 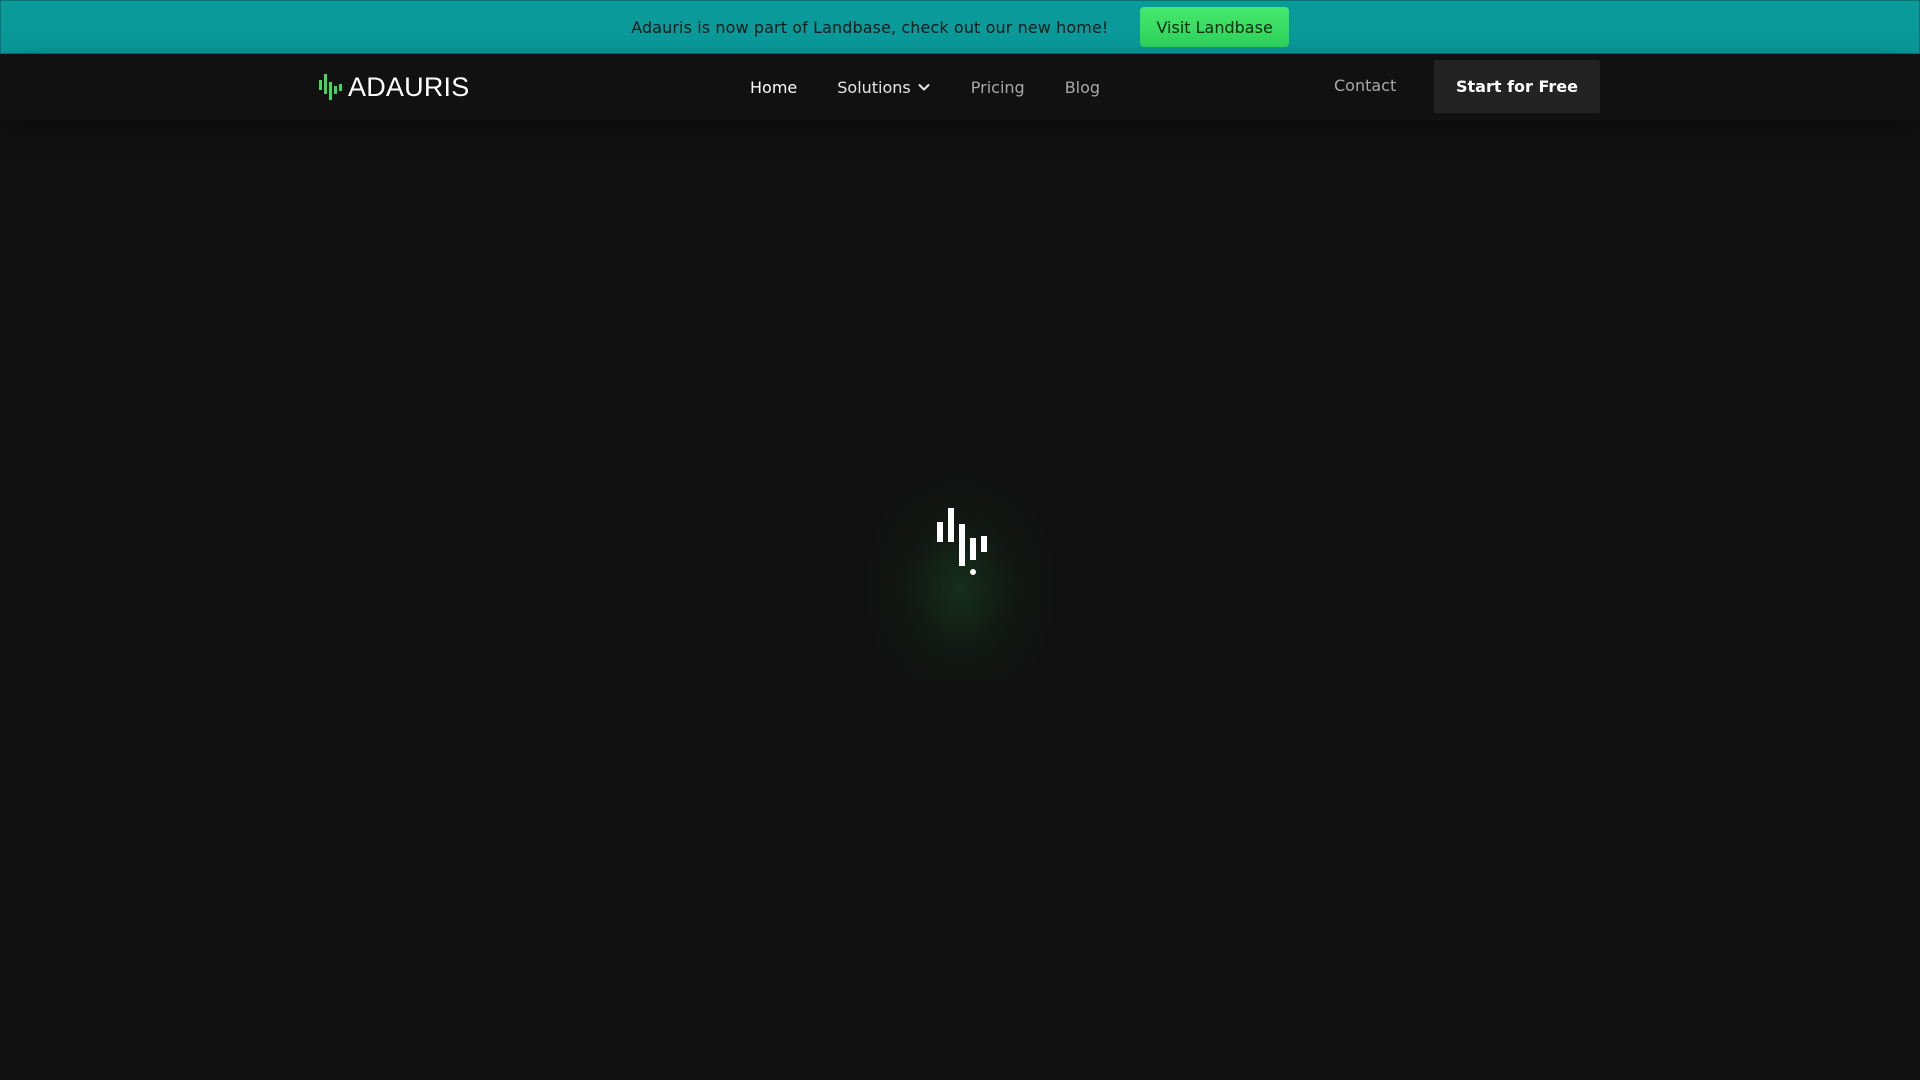 I want to click on brand-name: ADAURIS, so click(x=409, y=86).